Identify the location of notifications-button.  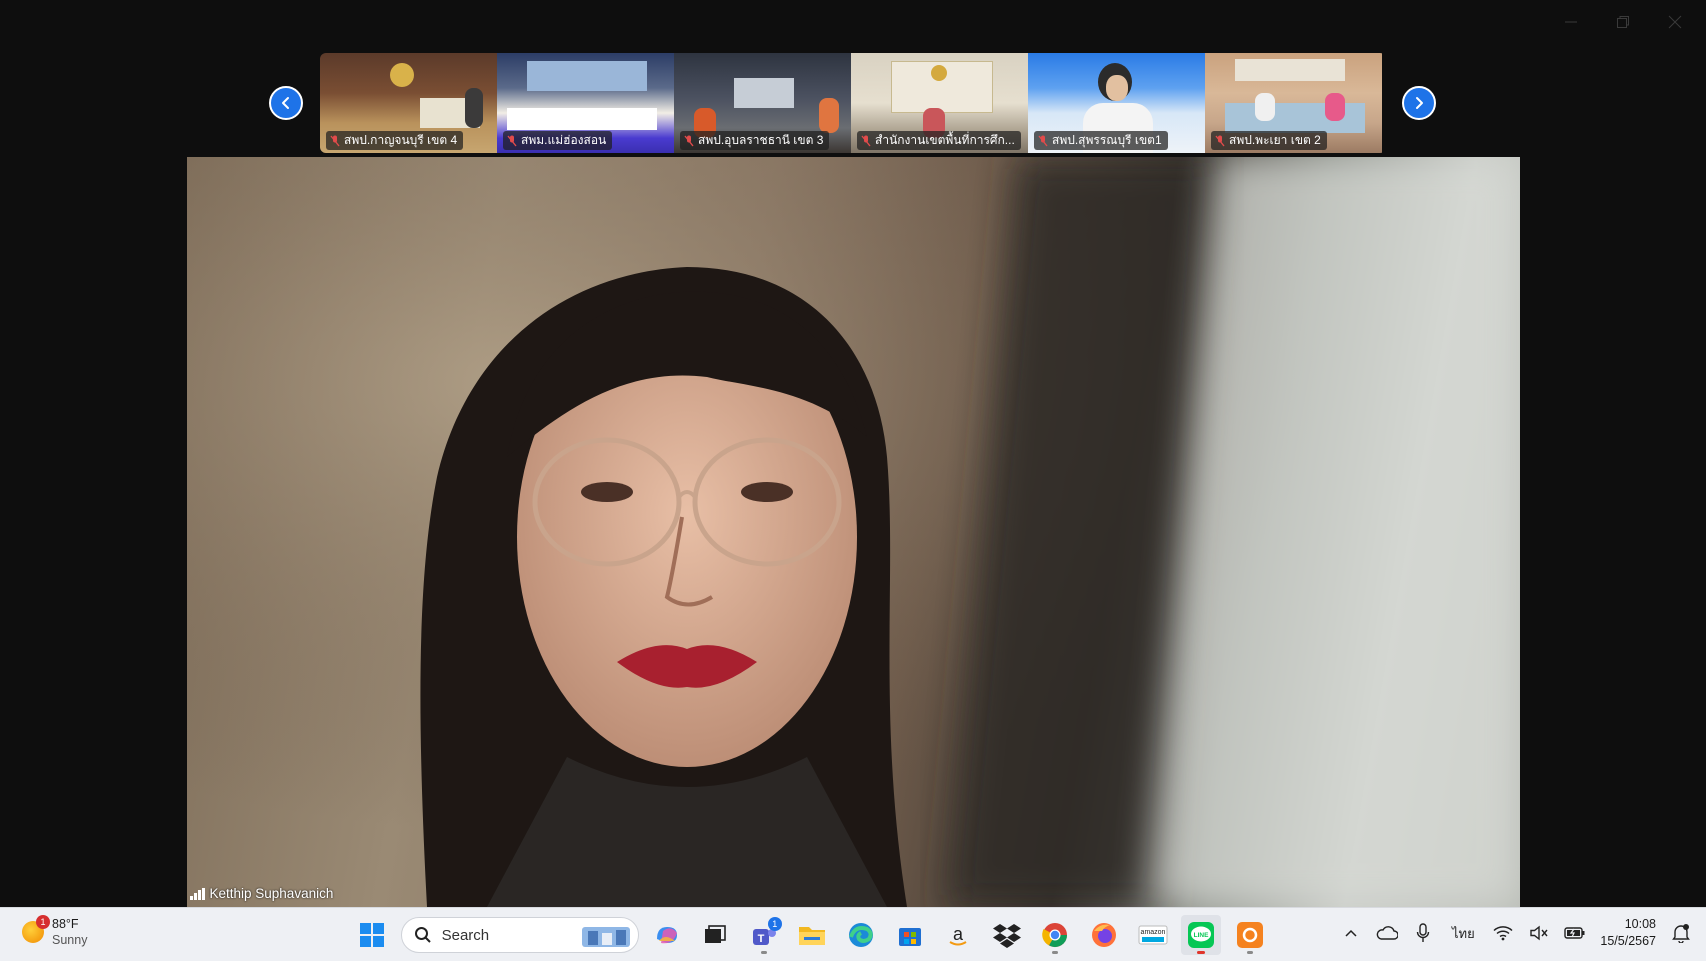
(1681, 933).